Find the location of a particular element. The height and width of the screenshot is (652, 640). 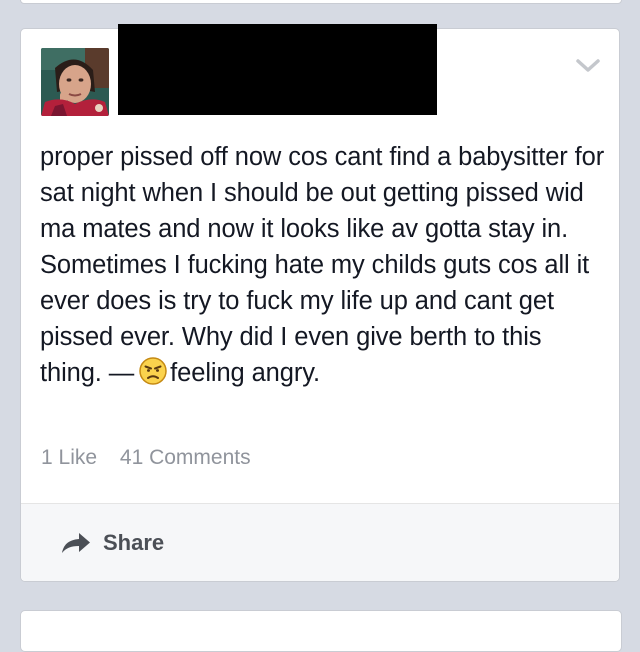

post-action-bar: Share is located at coordinates (320, 542).